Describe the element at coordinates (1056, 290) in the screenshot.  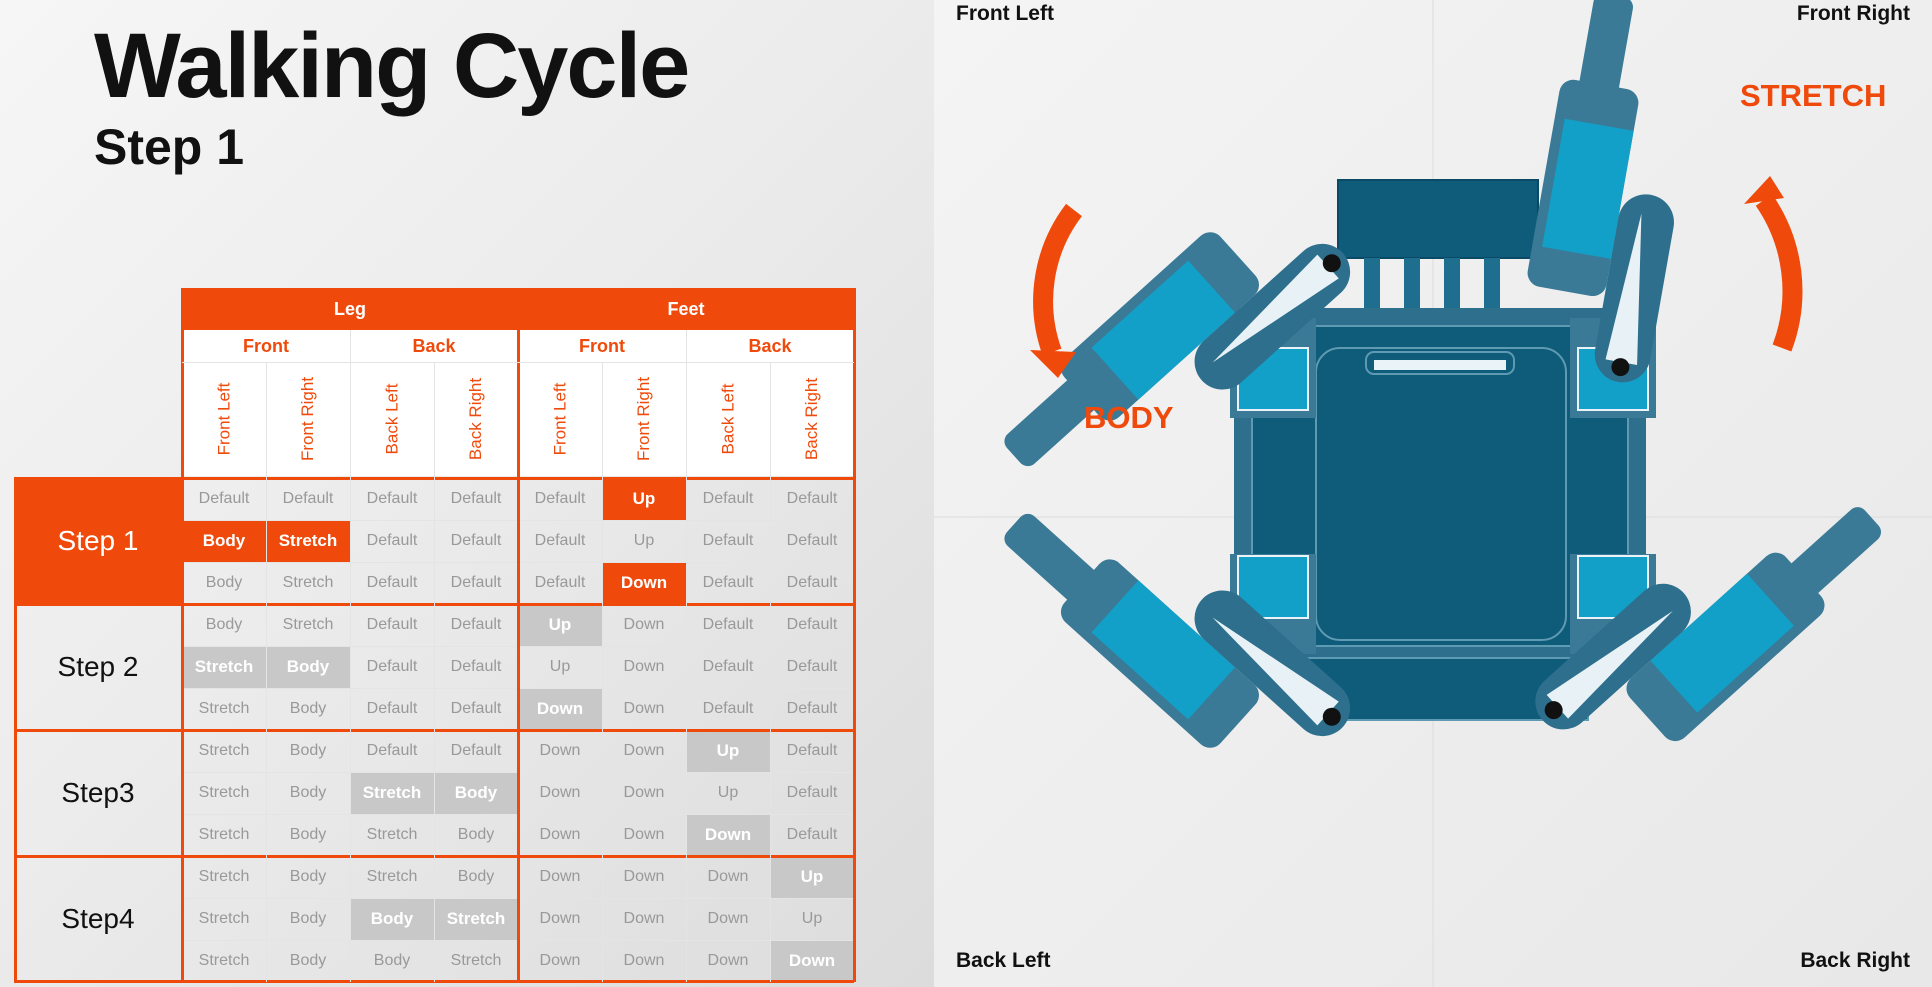
I see `body-rotation-arrow-icon` at that location.